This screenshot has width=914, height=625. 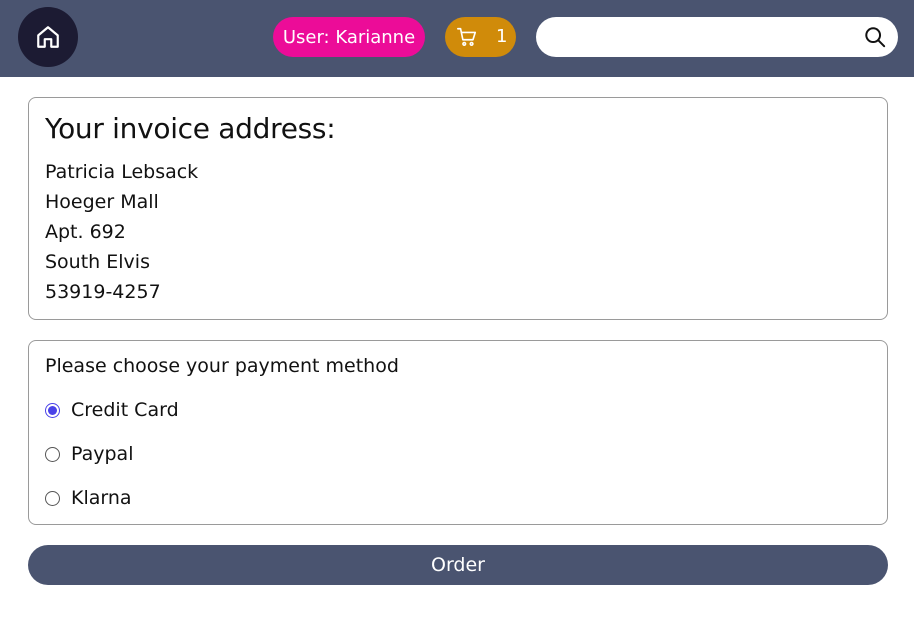 I want to click on address-name: Patricia Lebsack, so click(x=122, y=172).